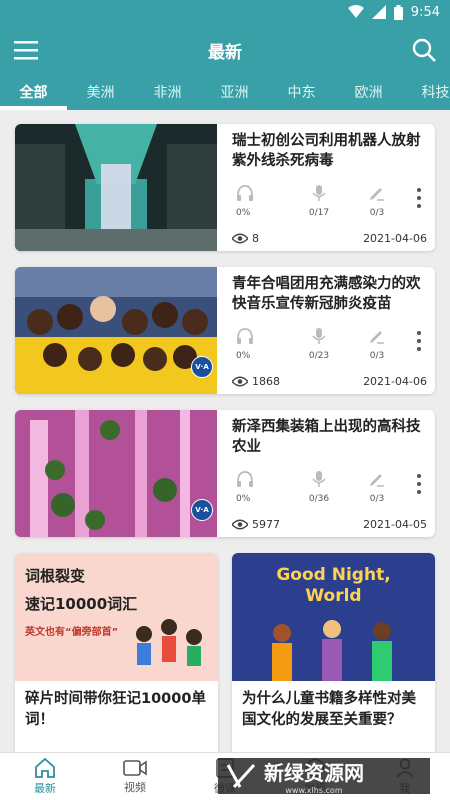 The image size is (450, 800). Describe the element at coordinates (167, 93) in the screenshot. I see `tab-africa: 非洲` at that location.